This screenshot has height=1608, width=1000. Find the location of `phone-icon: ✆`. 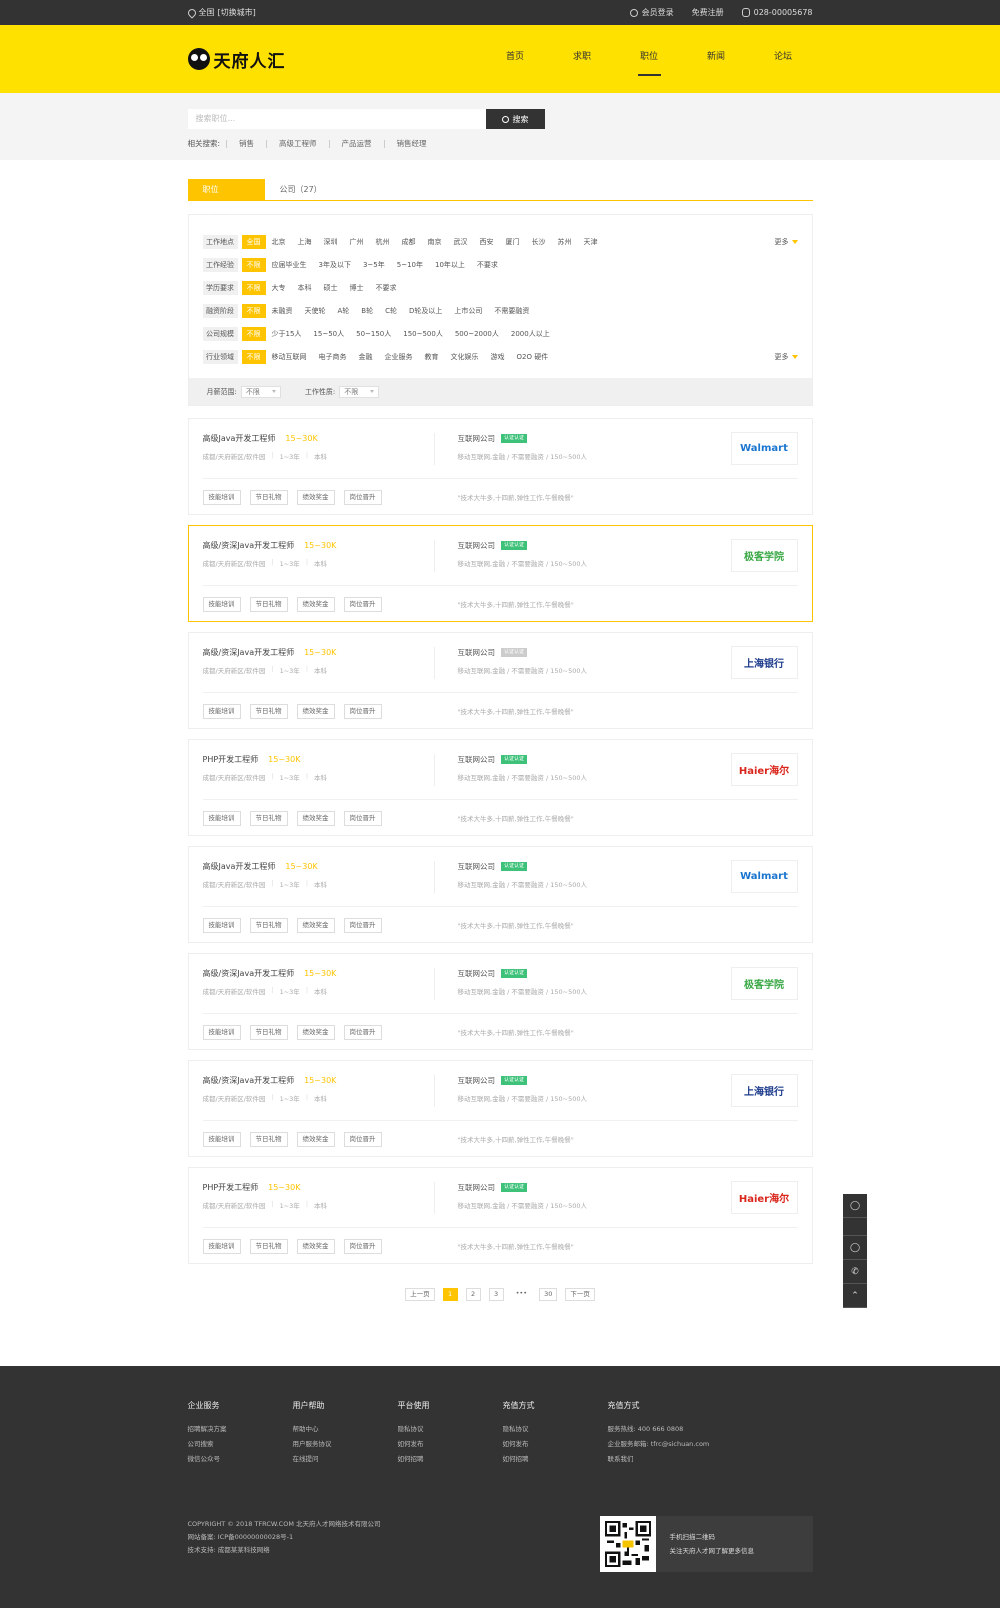

phone-icon: ✆ is located at coordinates (855, 1272).